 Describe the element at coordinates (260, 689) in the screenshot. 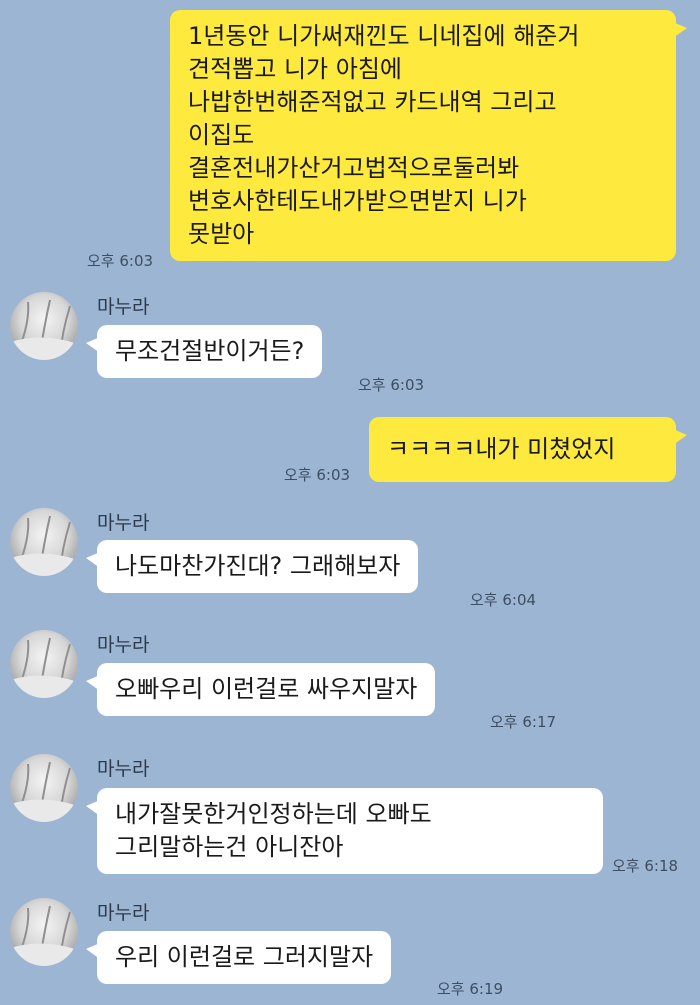

I see `received-message-bubble: 오빠우리 이런걸로 싸우지말자` at that location.